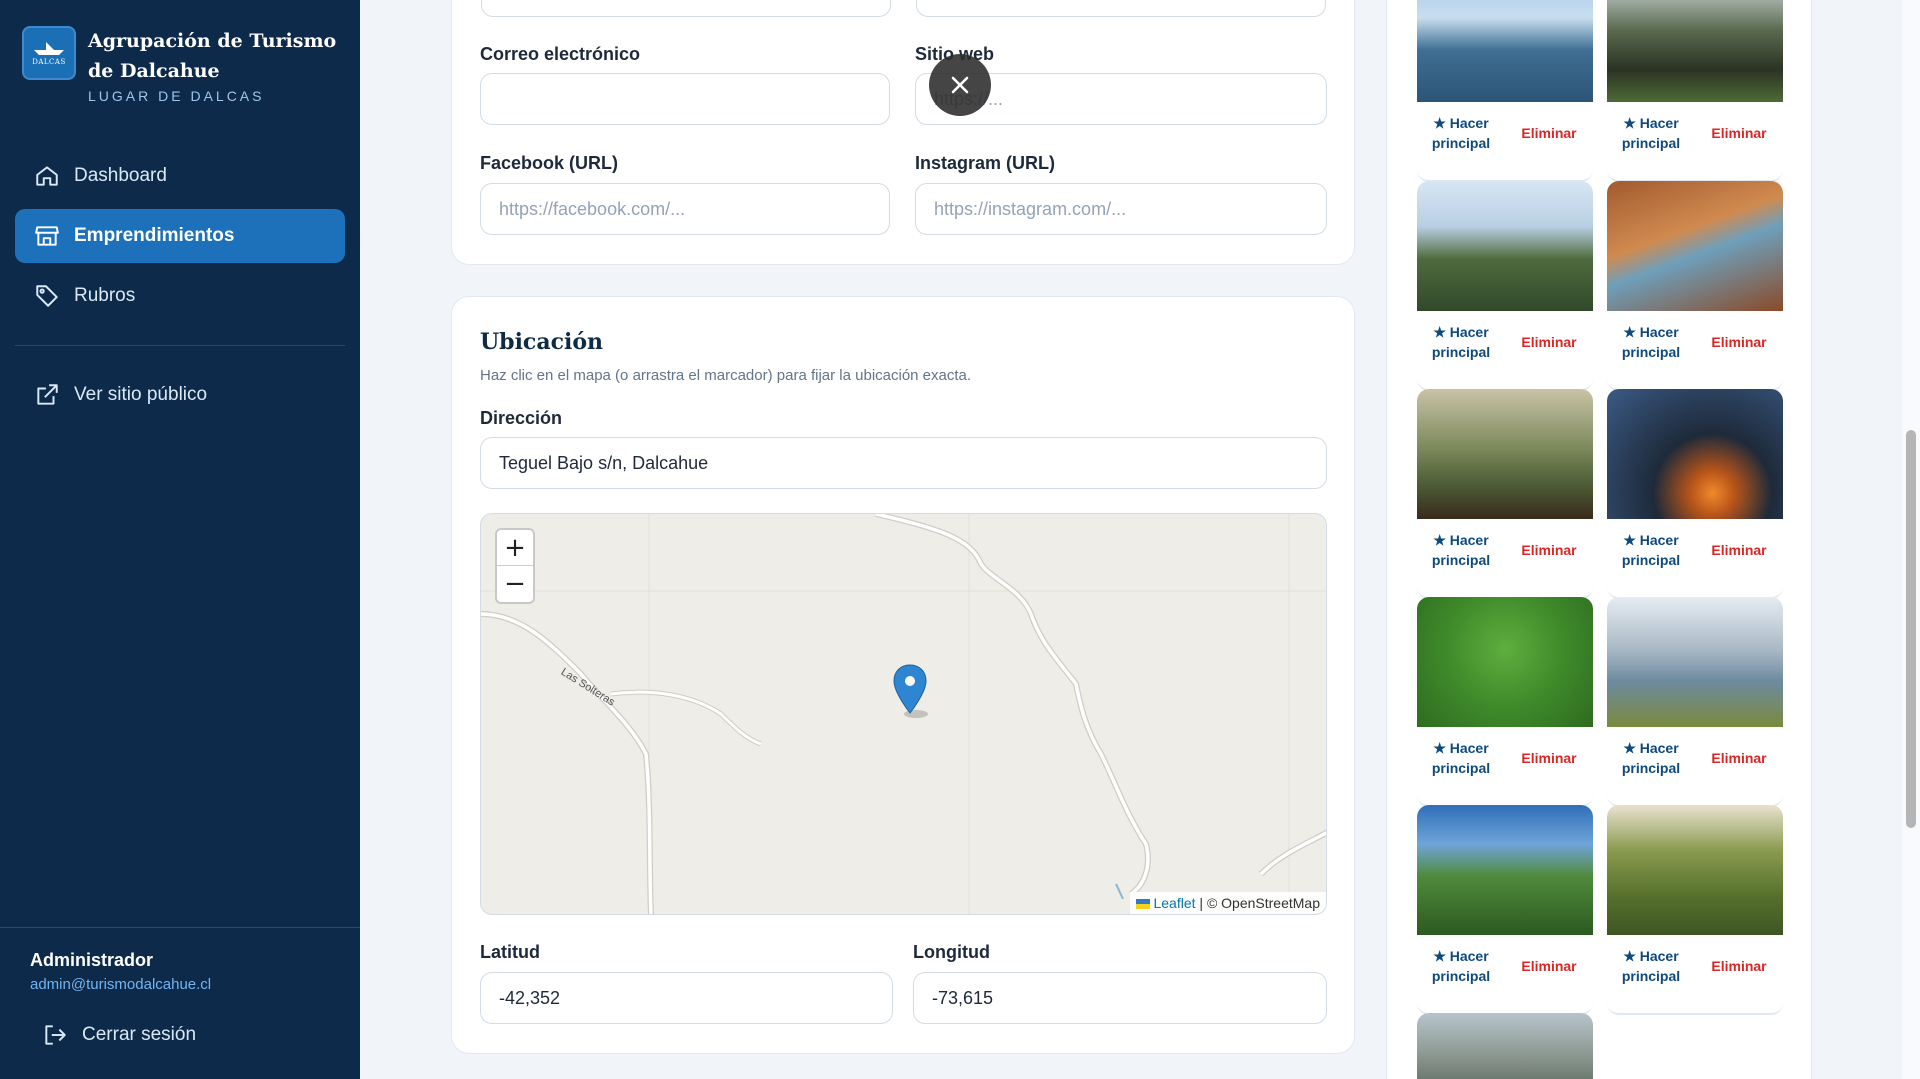 Image resolution: width=1920 pixels, height=1079 pixels. I want to click on nav-label-emprendimientos: Emprendimientos, so click(154, 235).